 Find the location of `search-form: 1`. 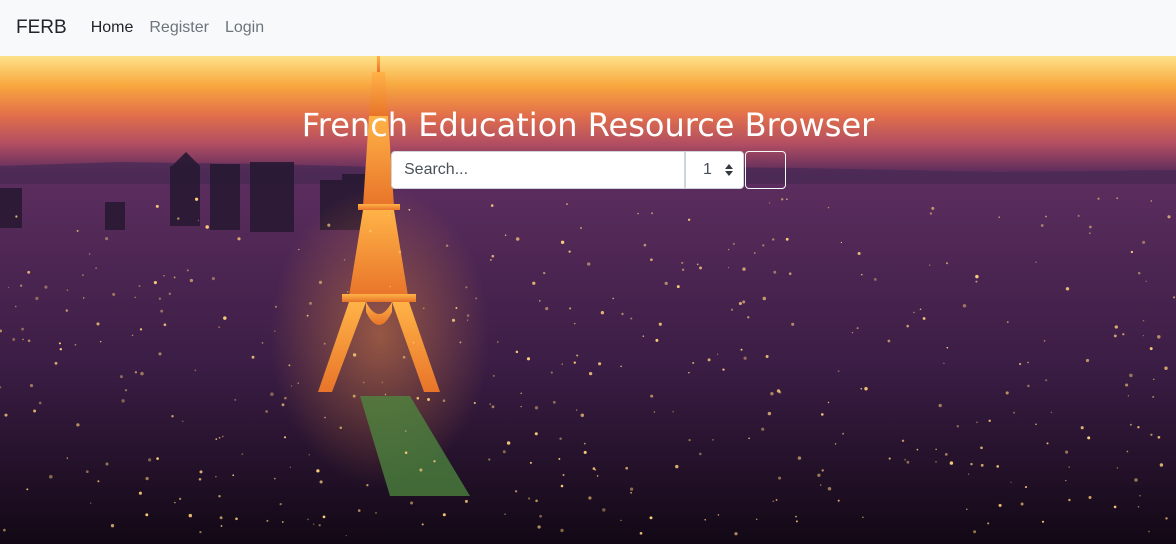

search-form: 1 is located at coordinates (588, 170).